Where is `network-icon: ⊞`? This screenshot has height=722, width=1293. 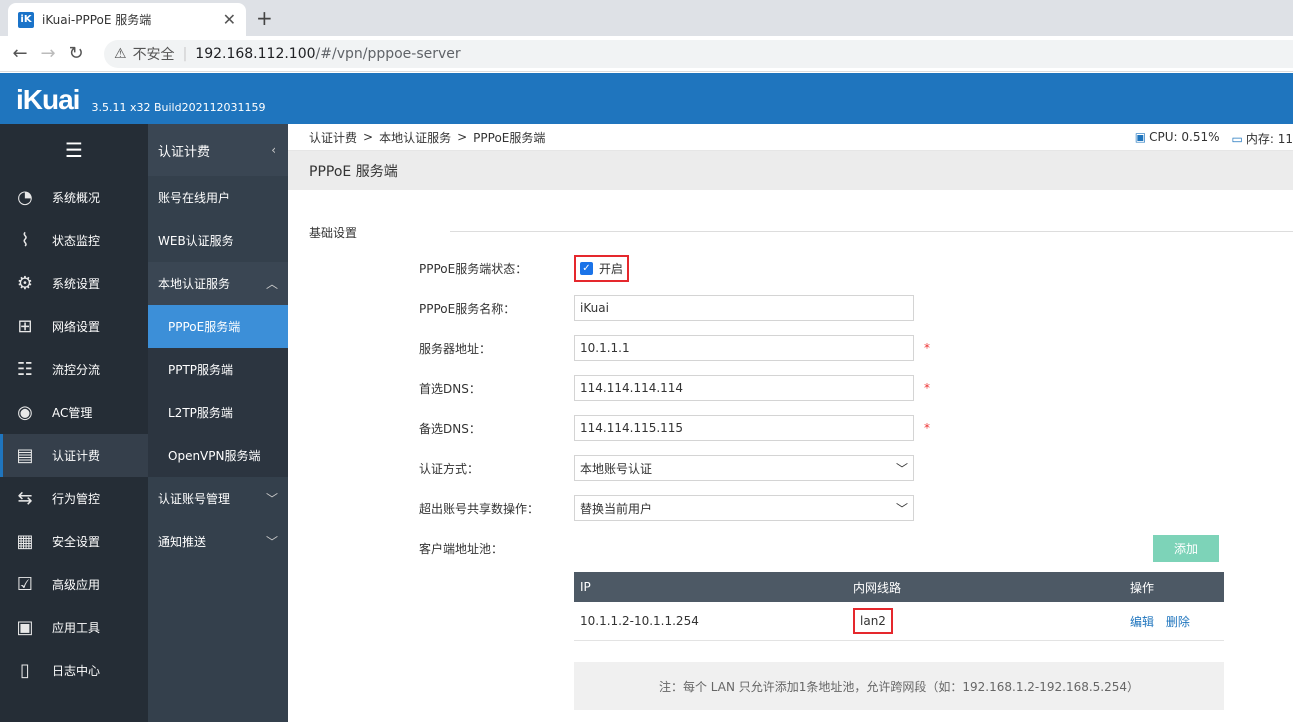
network-icon: ⊞ is located at coordinates (25, 326).